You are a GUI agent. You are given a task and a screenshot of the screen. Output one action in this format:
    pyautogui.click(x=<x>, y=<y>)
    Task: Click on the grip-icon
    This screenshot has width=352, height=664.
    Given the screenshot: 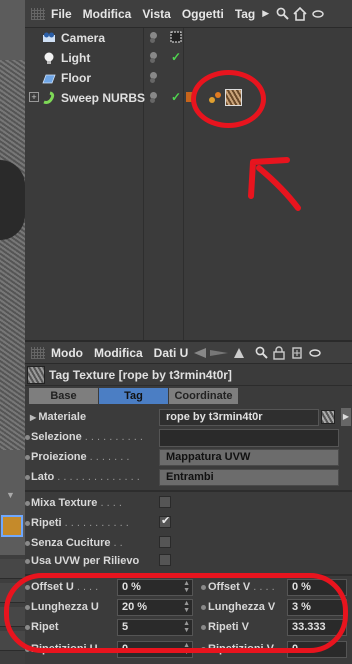 What is the action you would take?
    pyautogui.click(x=38, y=352)
    